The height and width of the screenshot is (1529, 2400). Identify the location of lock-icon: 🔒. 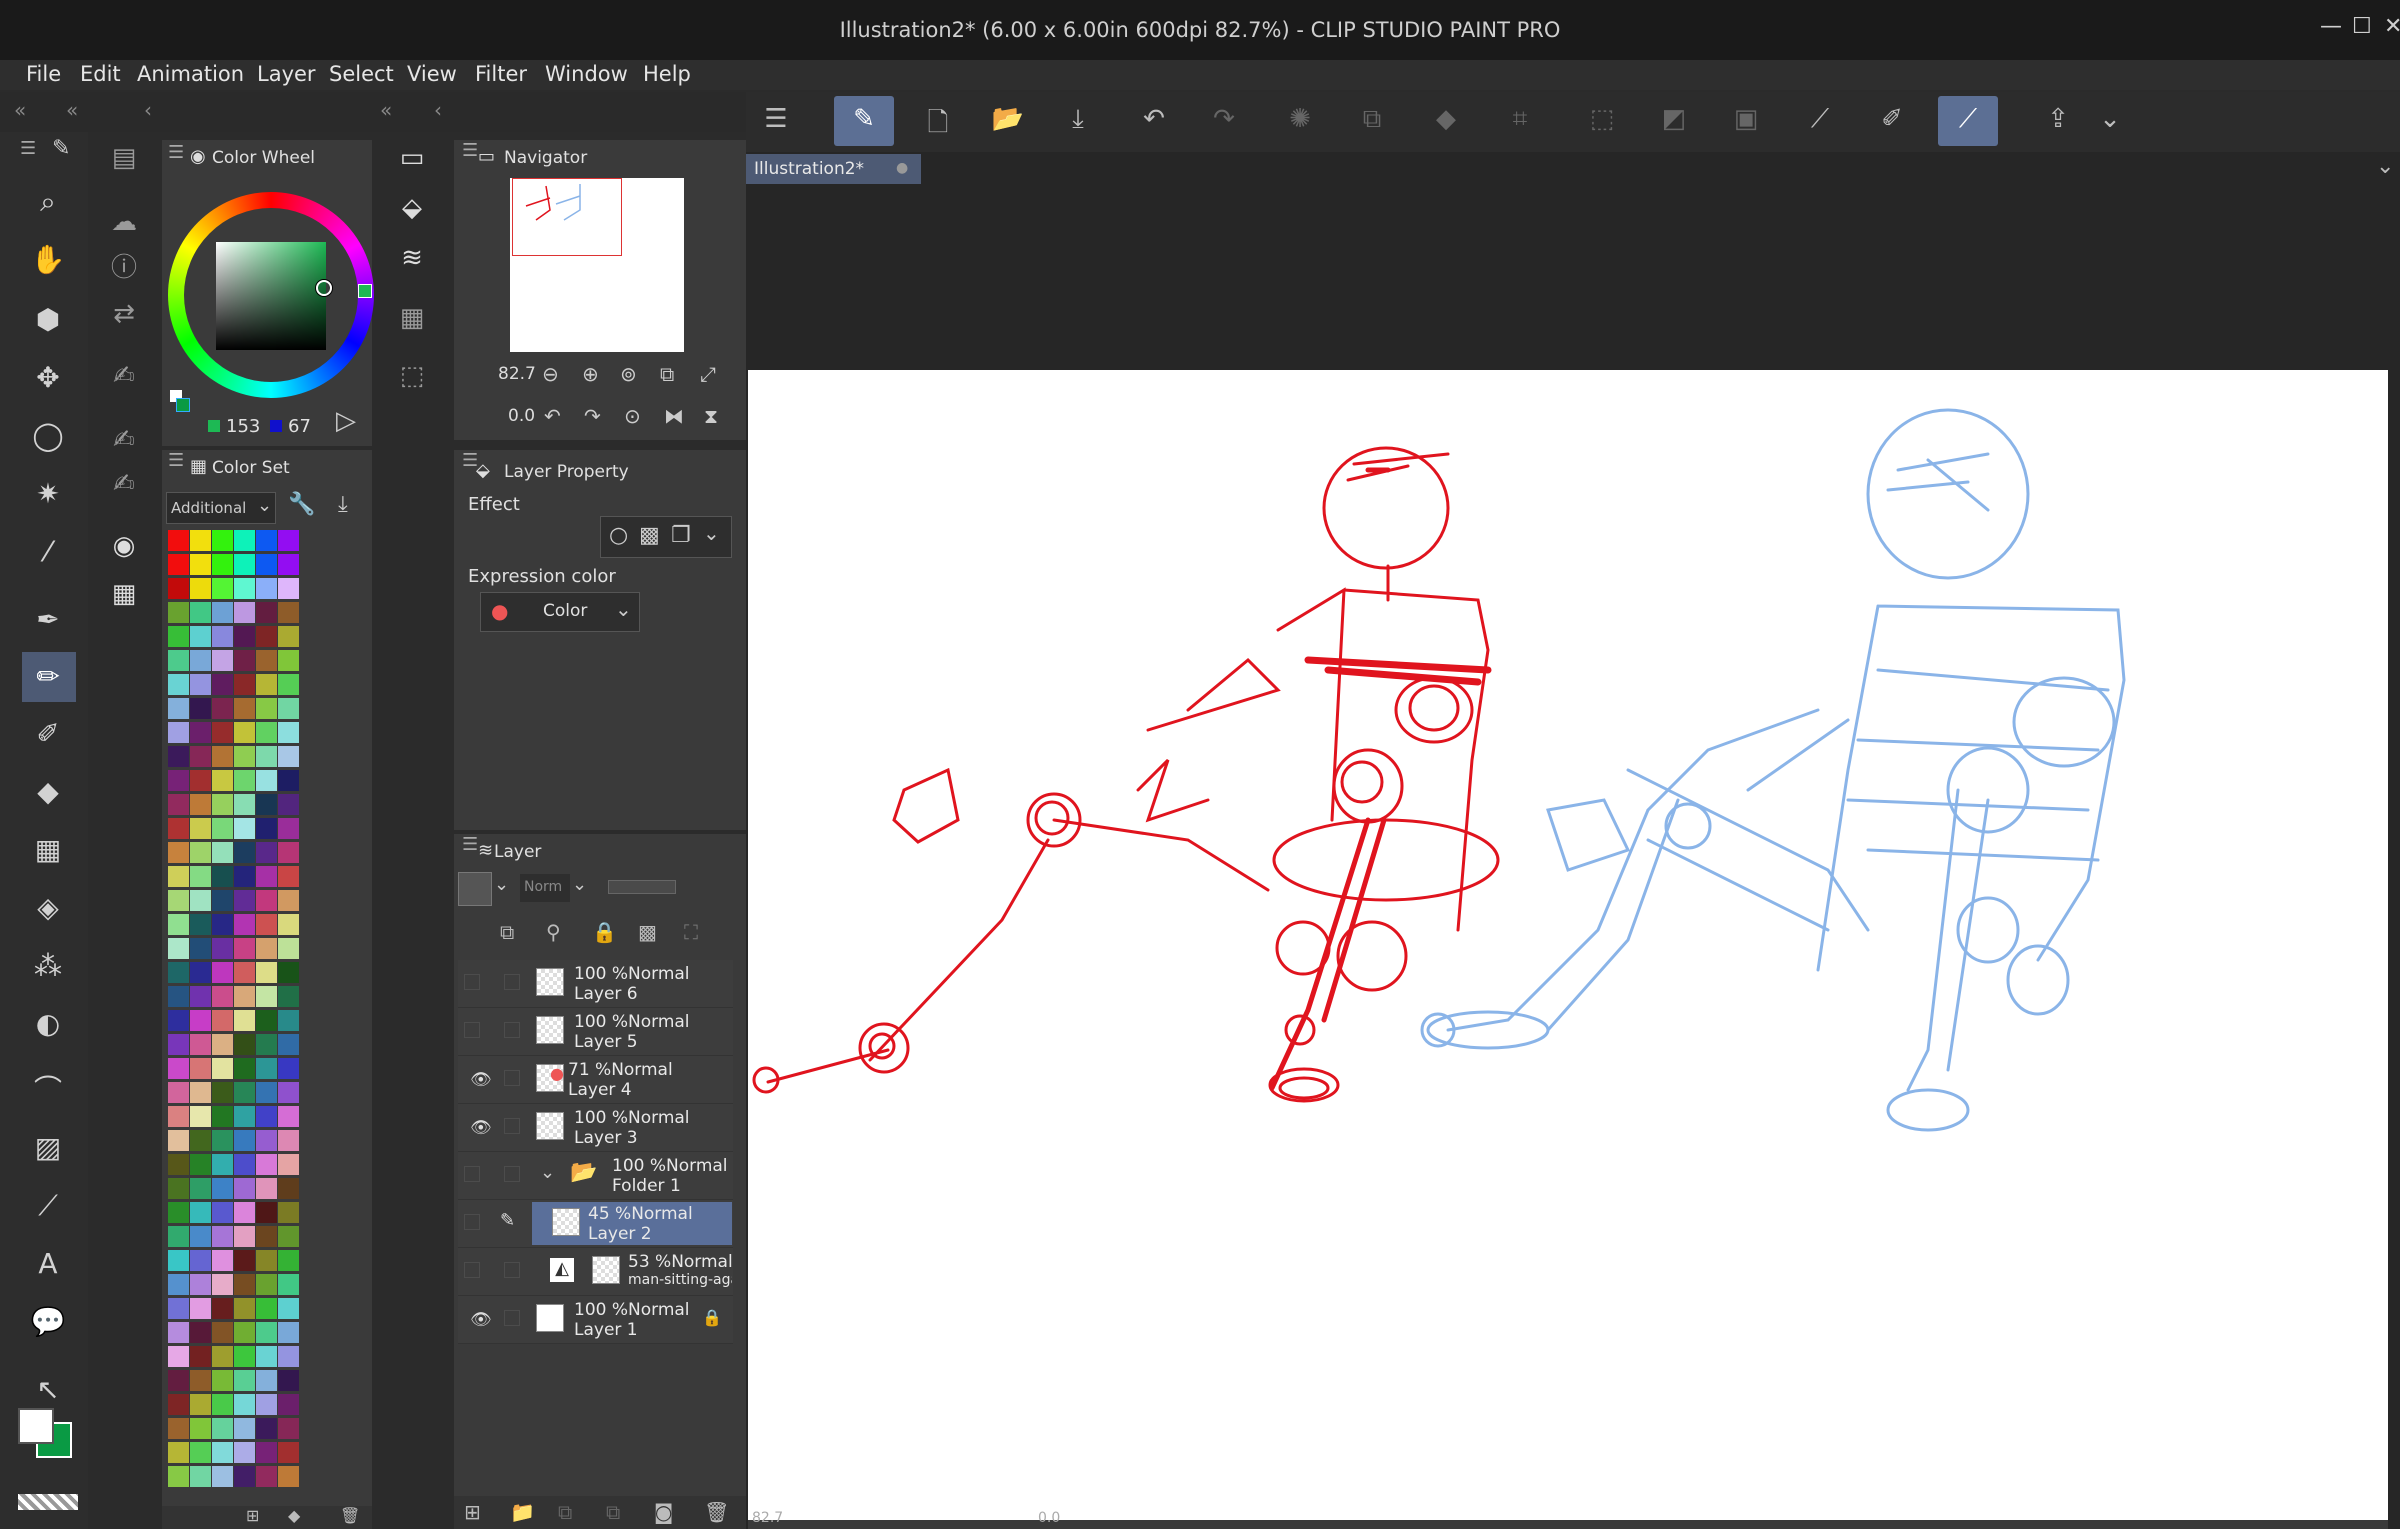
(712, 1317).